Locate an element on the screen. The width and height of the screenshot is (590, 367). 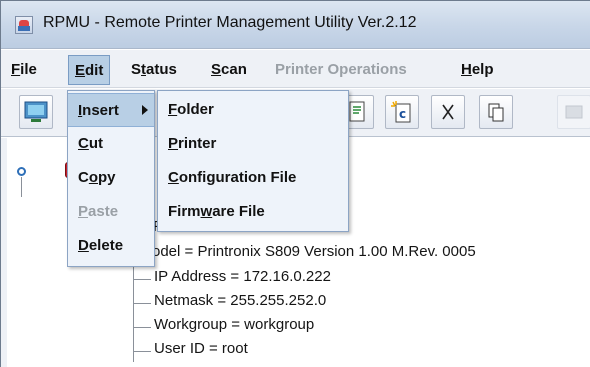
menu-item-copy: Copy is located at coordinates (111, 178).